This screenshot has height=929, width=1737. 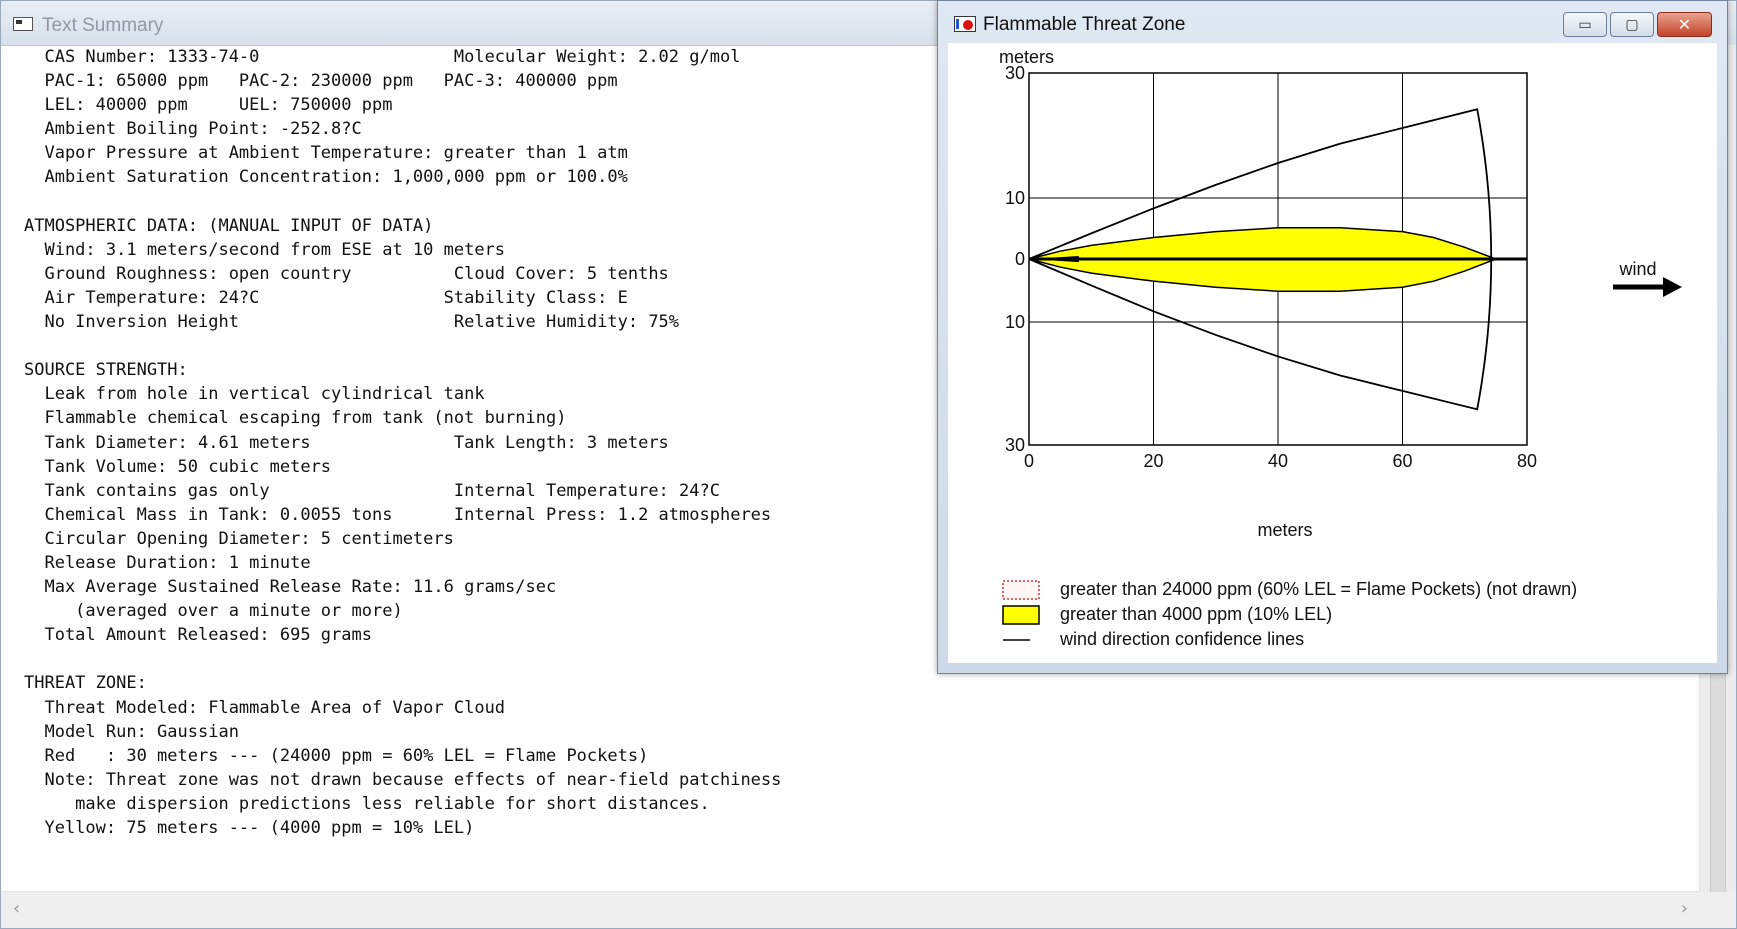 I want to click on legend-label-confidence-lines: wind direction confidence lines, so click(x=1181, y=639).